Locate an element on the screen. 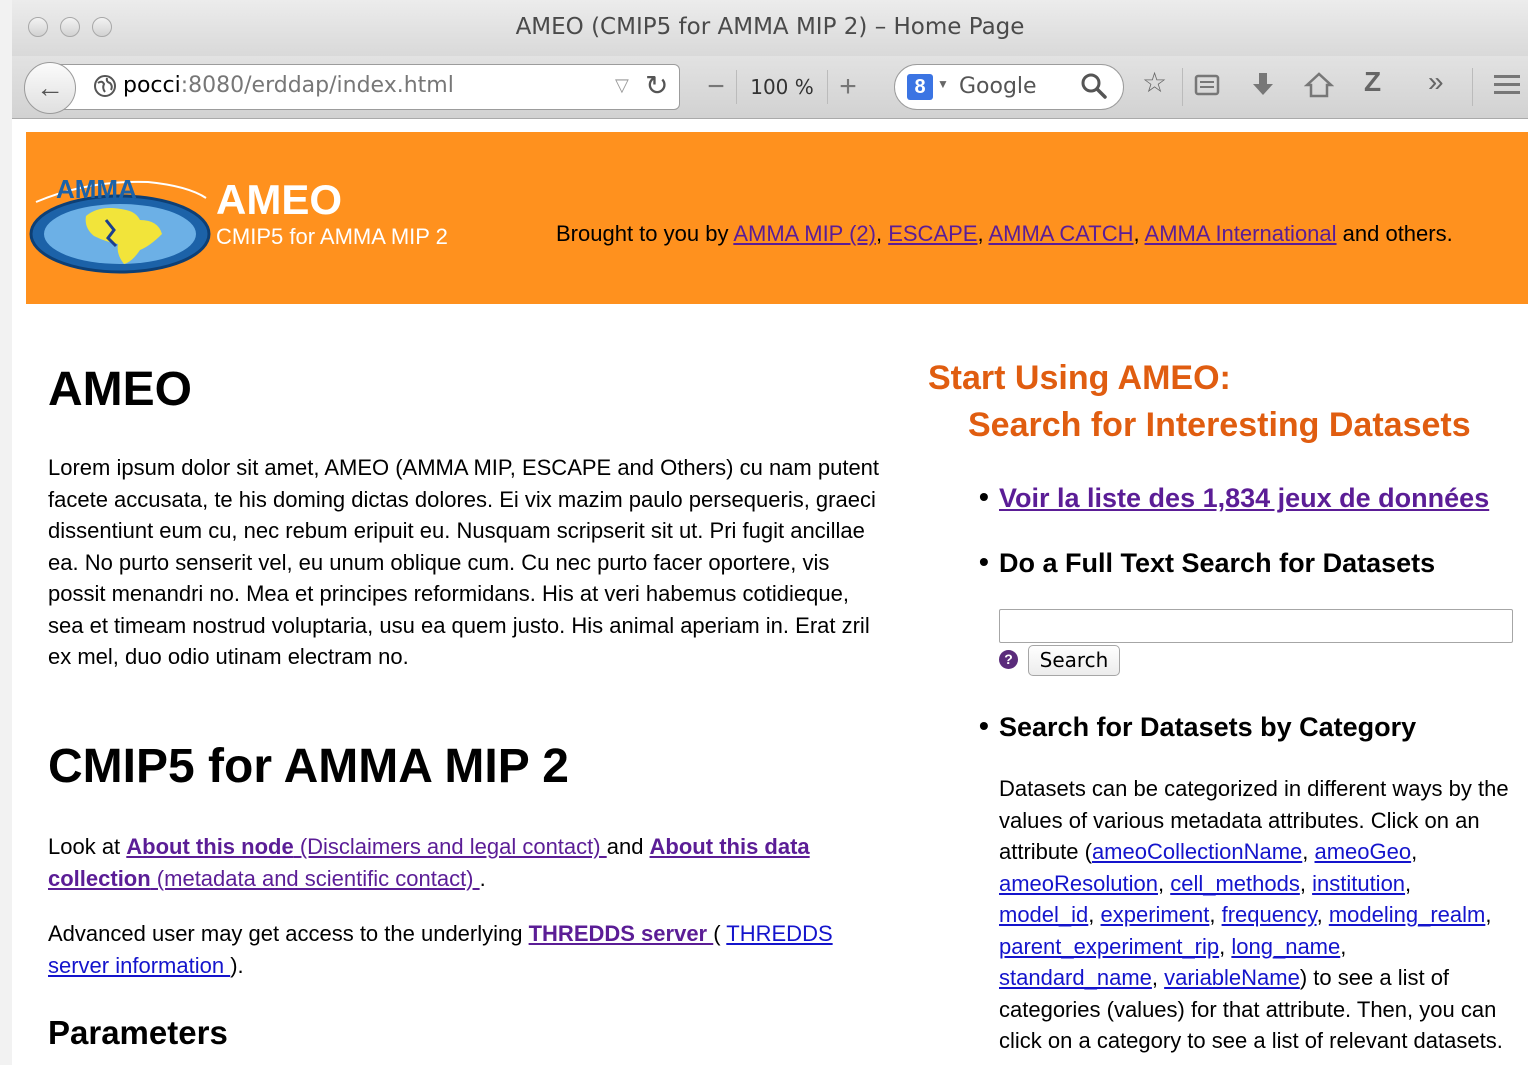 The width and height of the screenshot is (1528, 1065). look-at-text: Look at is located at coordinates (87, 846).